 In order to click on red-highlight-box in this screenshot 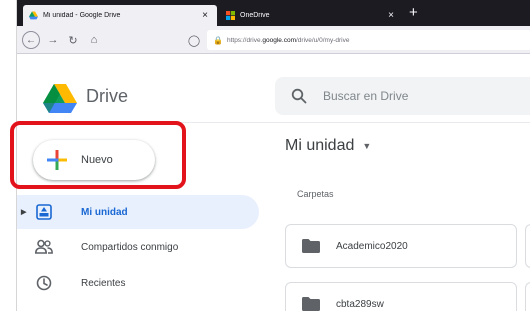, I will do `click(98, 155)`.